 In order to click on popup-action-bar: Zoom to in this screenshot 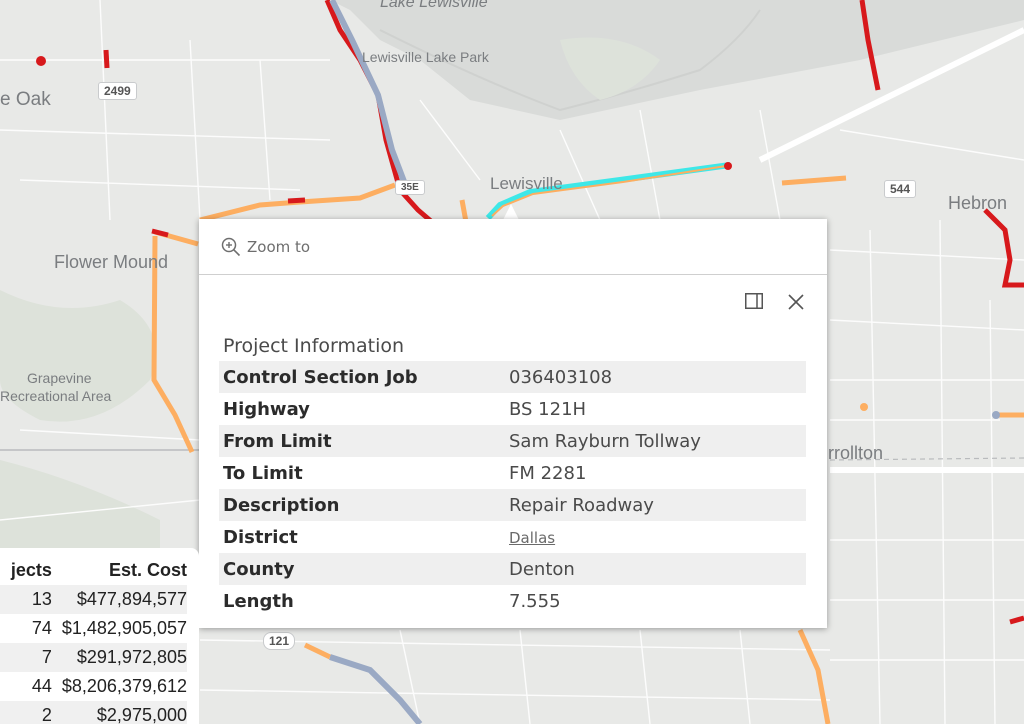, I will do `click(513, 247)`.